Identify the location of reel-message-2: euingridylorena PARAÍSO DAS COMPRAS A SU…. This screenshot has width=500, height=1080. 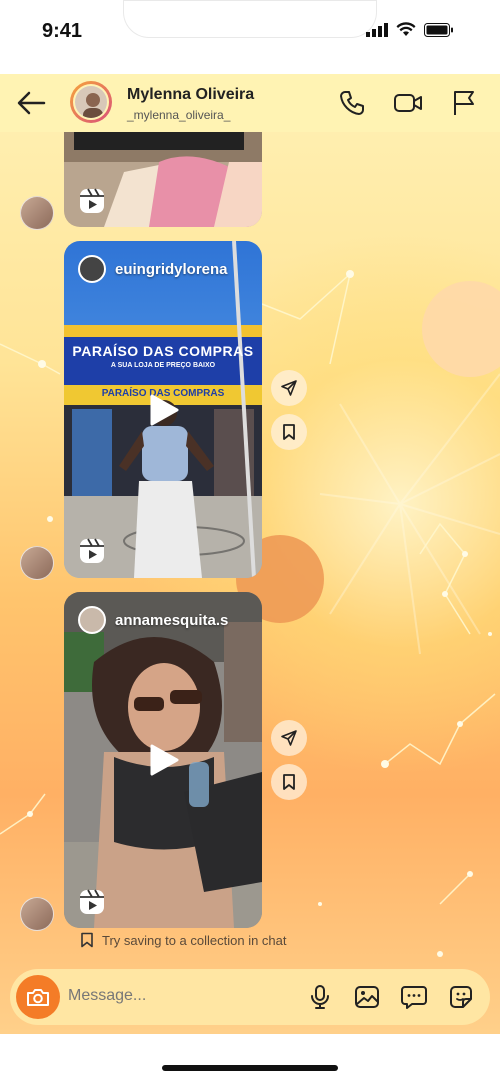
(163, 409).